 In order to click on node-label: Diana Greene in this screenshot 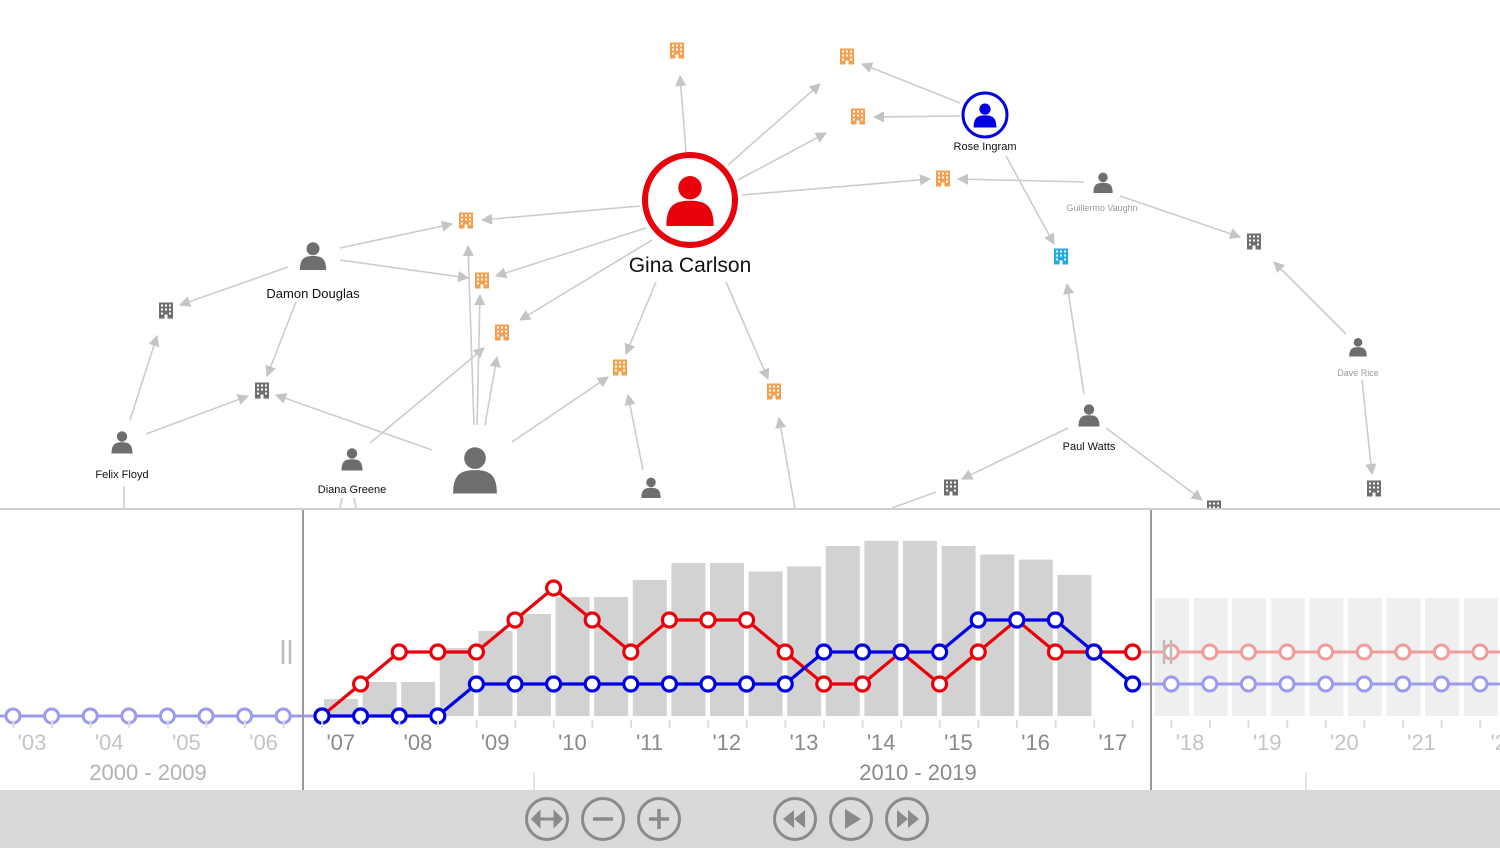, I will do `click(352, 490)`.